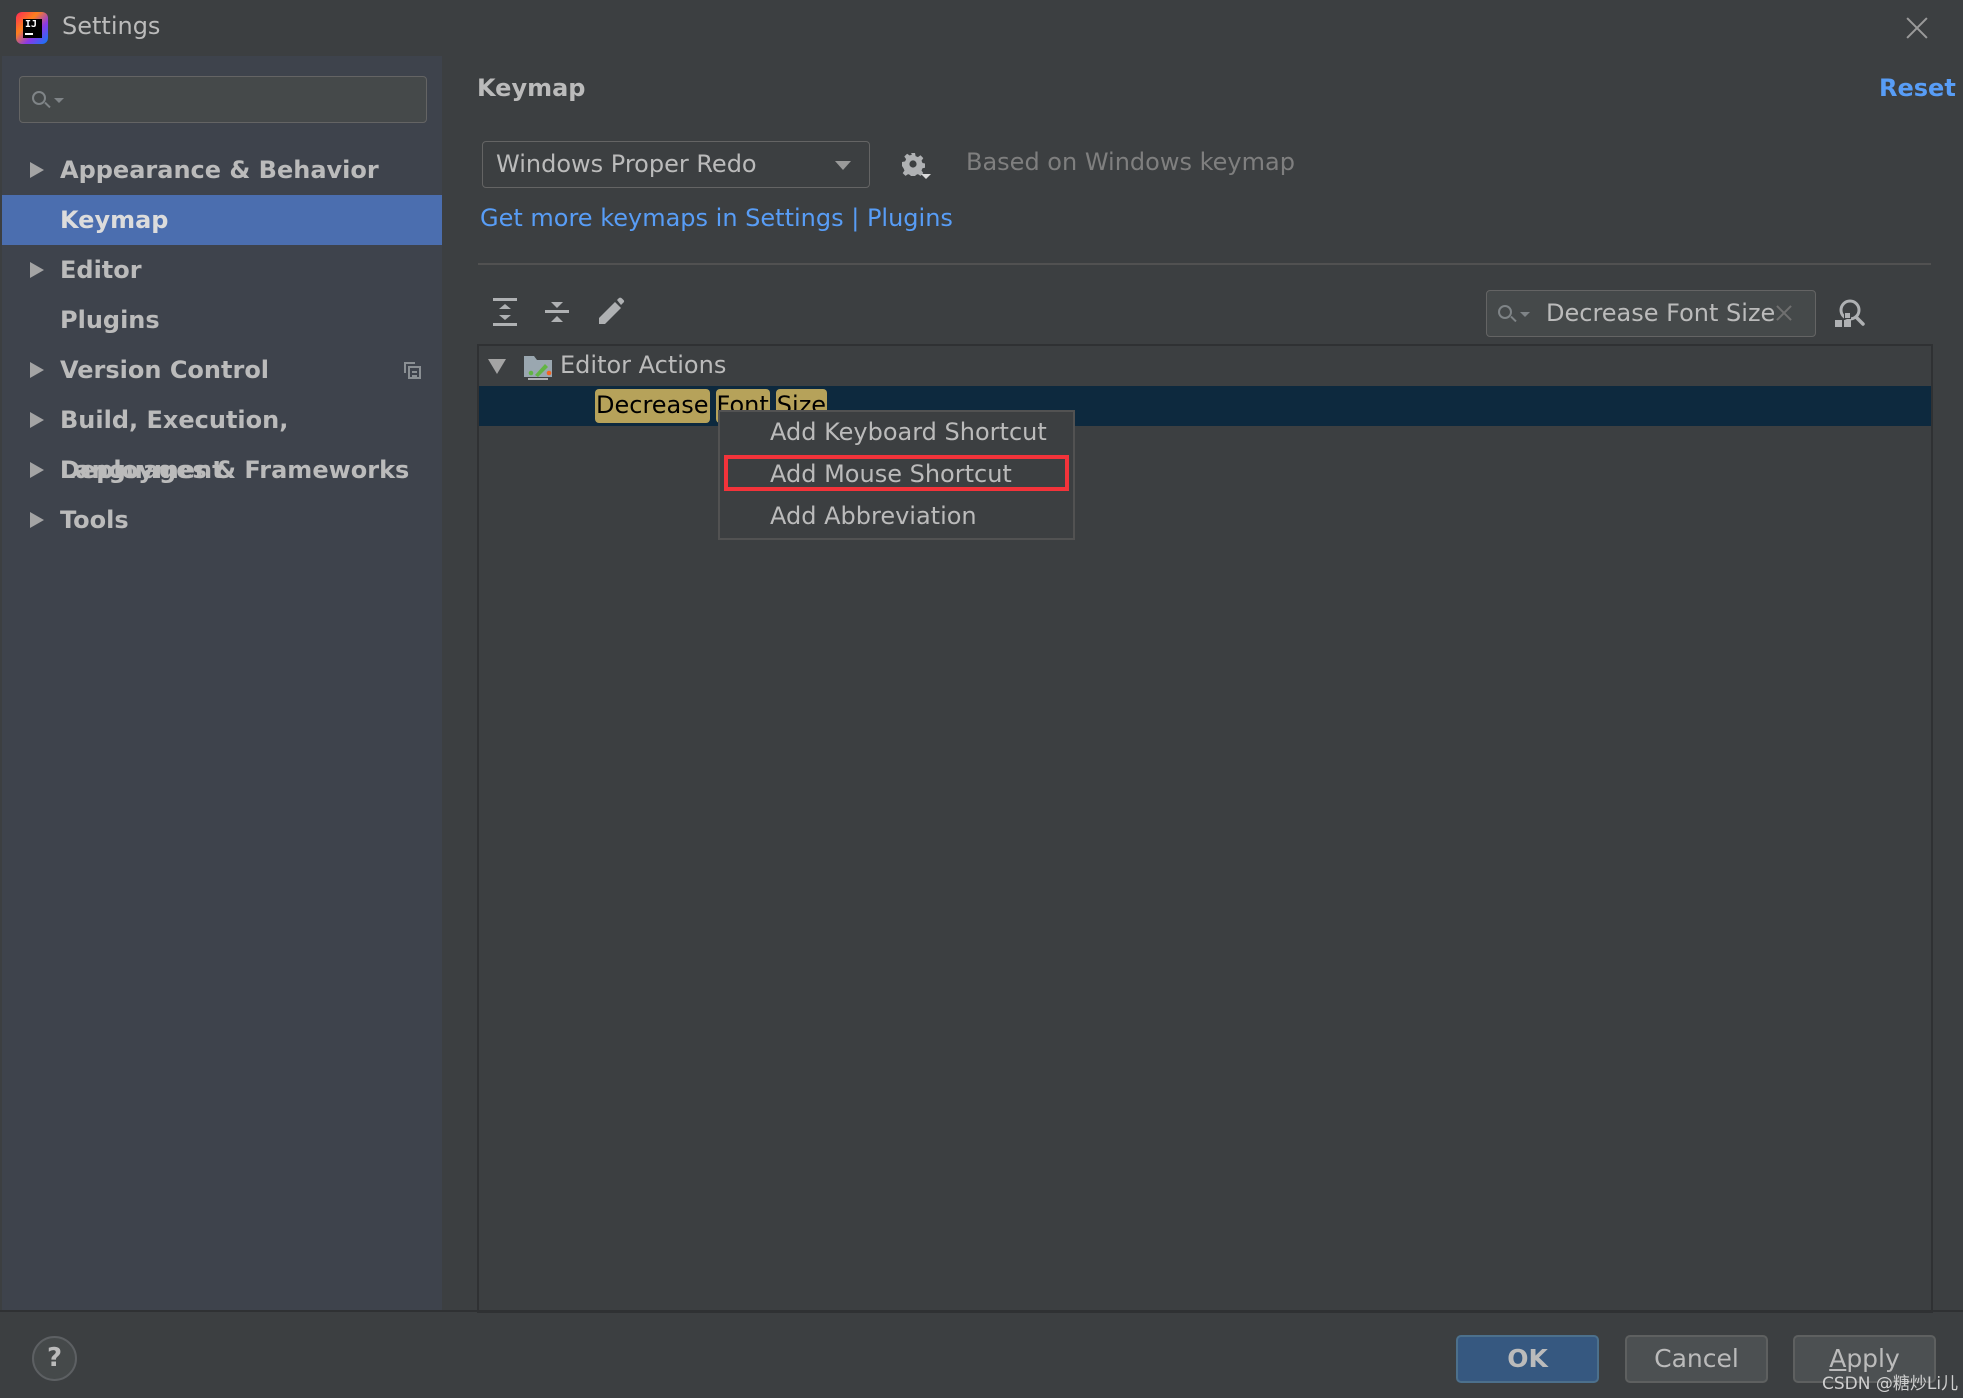 The image size is (1963, 1398). What do you see at coordinates (531, 88) in the screenshot?
I see `page-title: Keymap` at bounding box center [531, 88].